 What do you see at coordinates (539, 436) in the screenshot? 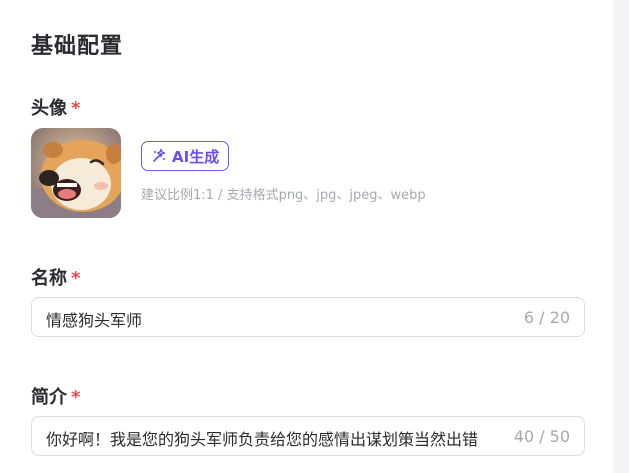
I see `intro-char-counter: 40 / 50` at bounding box center [539, 436].